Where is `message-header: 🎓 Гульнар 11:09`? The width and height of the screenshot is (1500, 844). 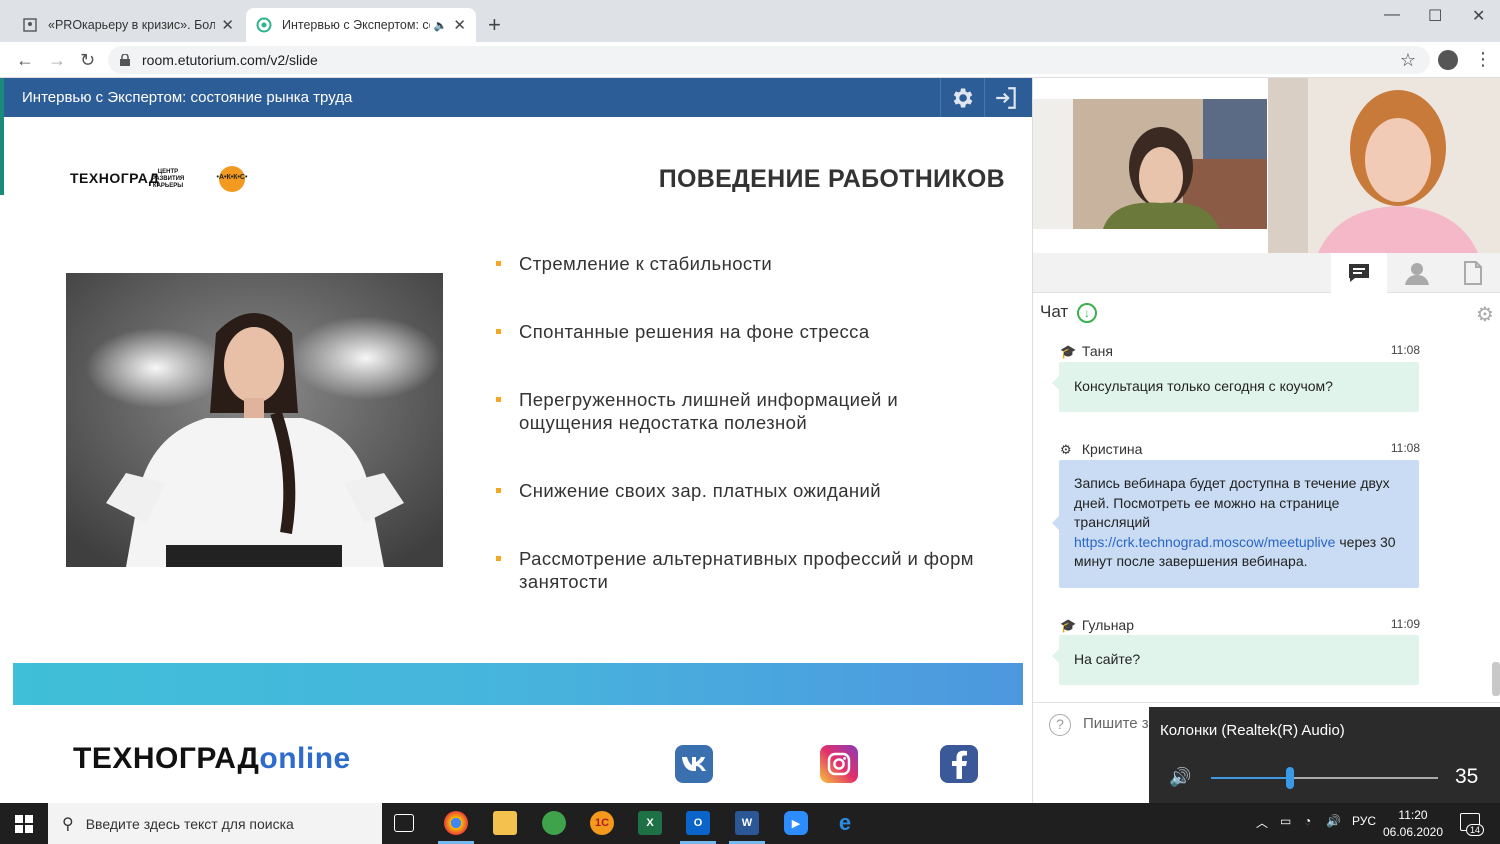 message-header: 🎓 Гульнар 11:09 is located at coordinates (1240, 625).